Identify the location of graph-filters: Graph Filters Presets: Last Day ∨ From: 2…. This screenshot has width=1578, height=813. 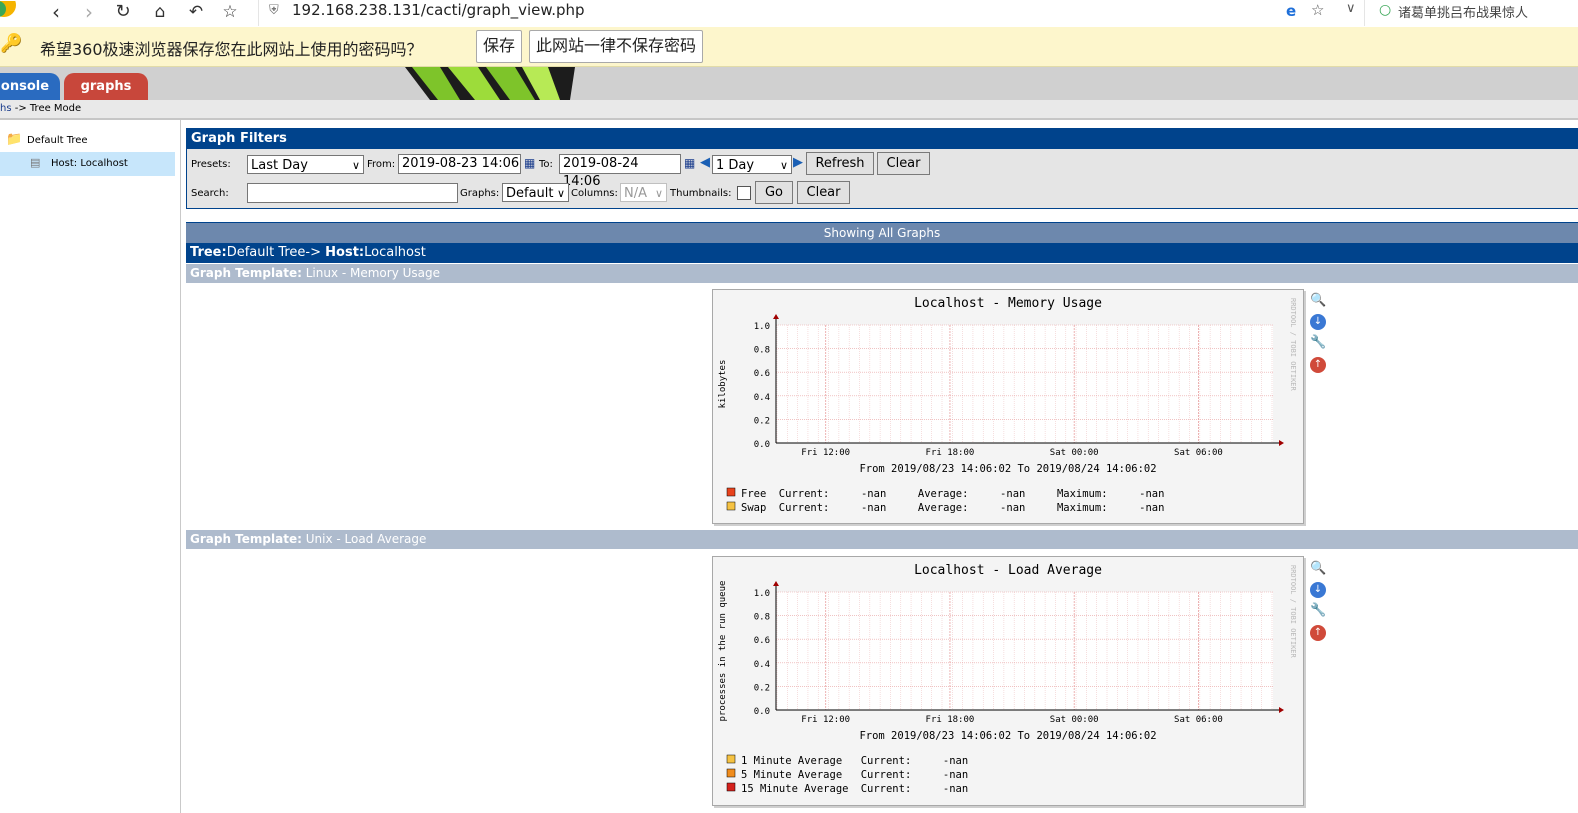
(882, 168).